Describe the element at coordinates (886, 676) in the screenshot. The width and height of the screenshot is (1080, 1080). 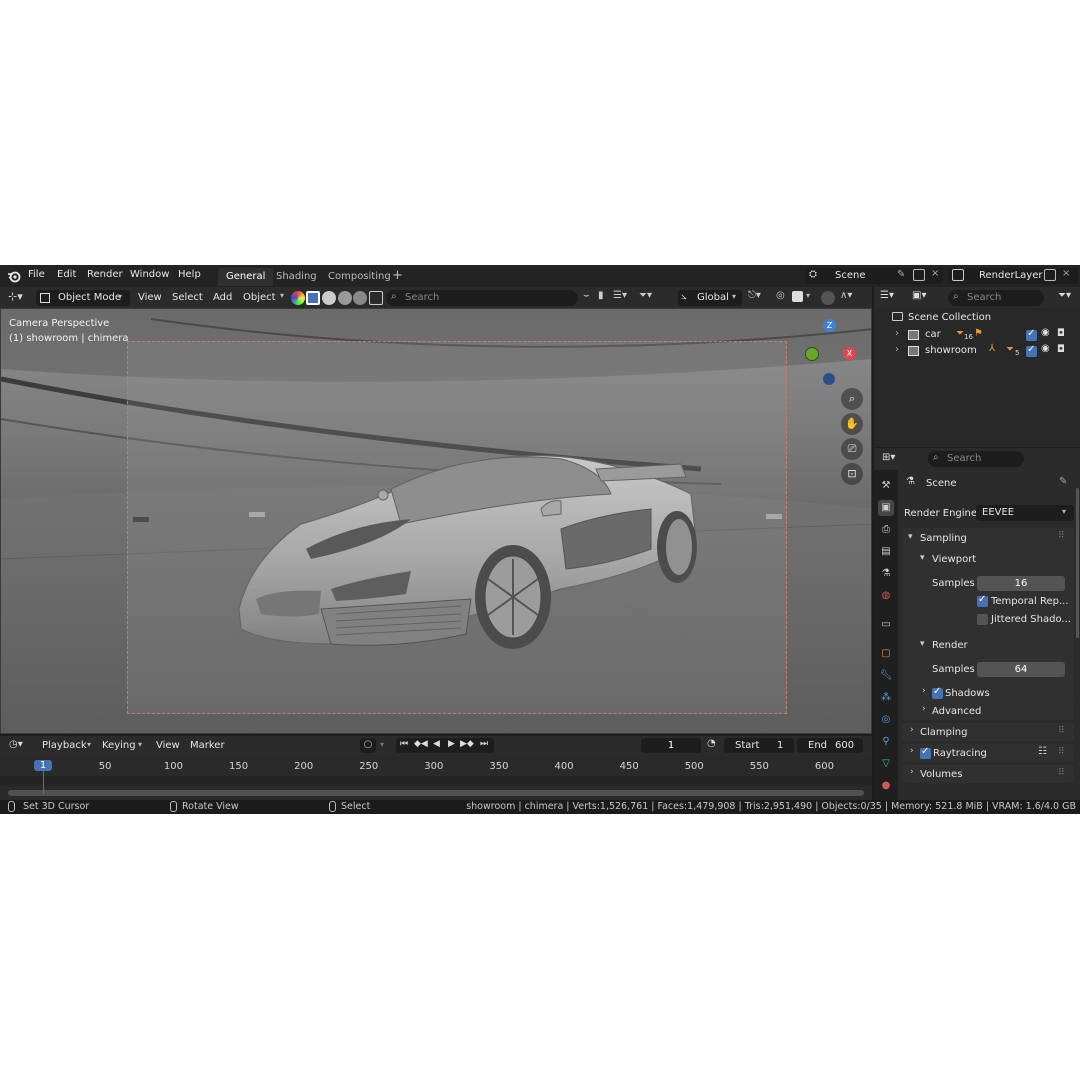
I see `modifier-wrench-icon: 🔧︎` at that location.